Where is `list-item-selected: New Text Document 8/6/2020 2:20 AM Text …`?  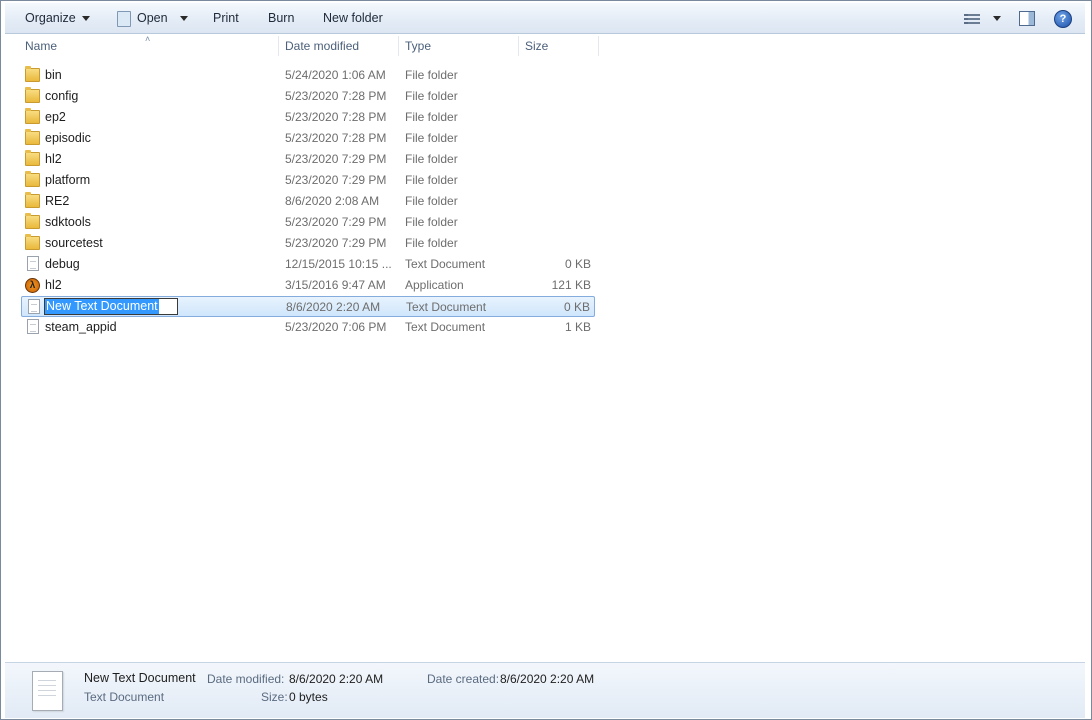 list-item-selected: New Text Document 8/6/2020 2:20 AM Text … is located at coordinates (308, 306).